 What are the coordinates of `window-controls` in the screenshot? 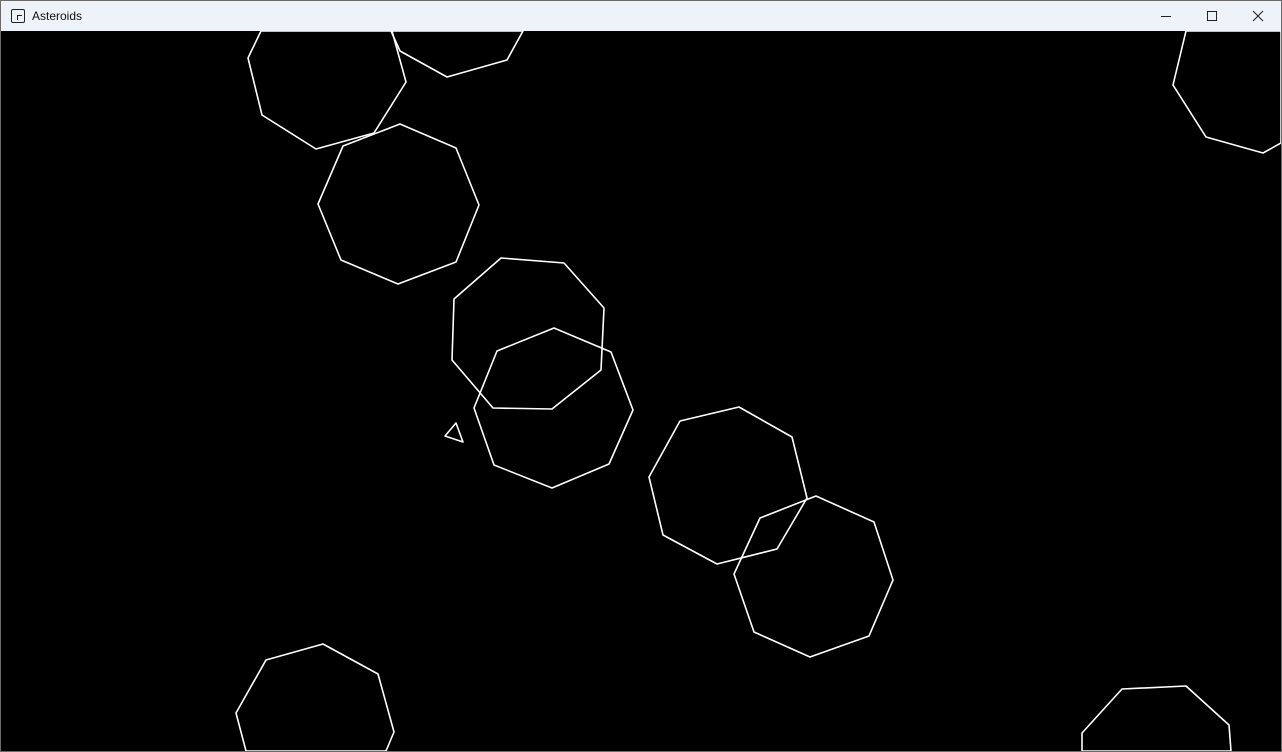 It's located at (1212, 16).